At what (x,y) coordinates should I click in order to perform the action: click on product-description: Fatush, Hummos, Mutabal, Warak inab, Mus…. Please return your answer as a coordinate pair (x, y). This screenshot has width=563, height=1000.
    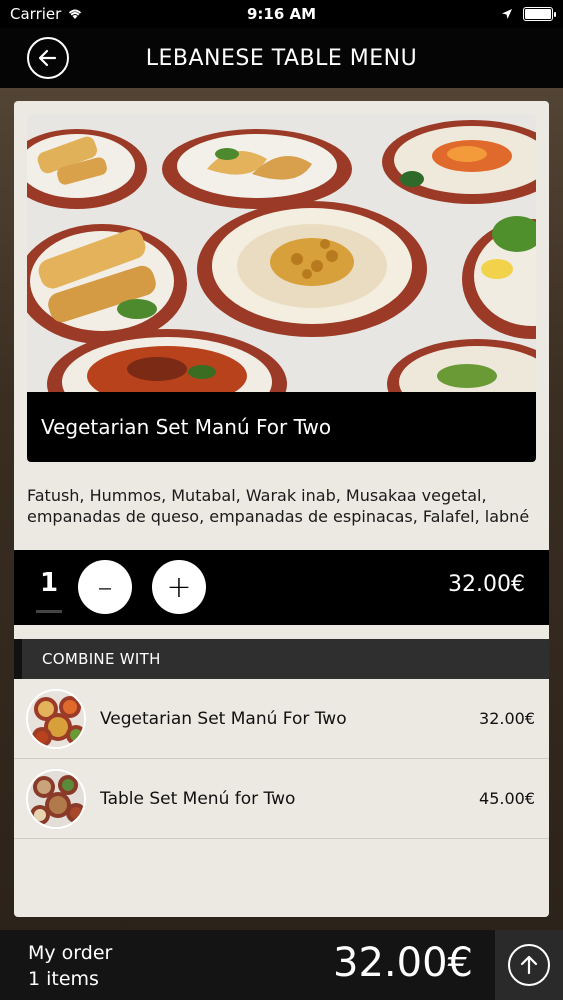
    Looking at the image, I should click on (278, 506).